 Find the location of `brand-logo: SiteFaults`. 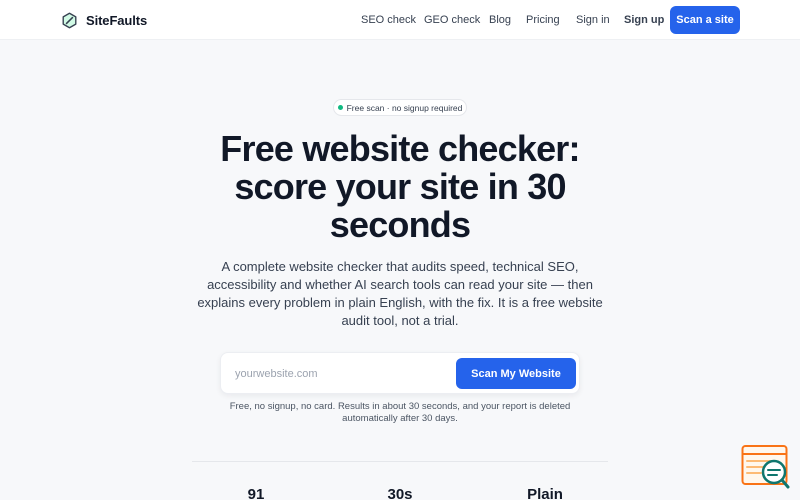

brand-logo: SiteFaults is located at coordinates (104, 20).